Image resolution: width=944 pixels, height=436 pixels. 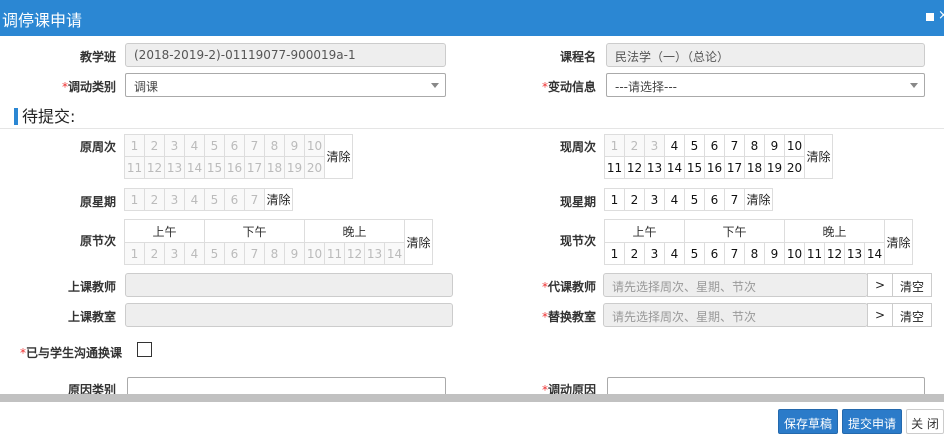 What do you see at coordinates (174, 145) in the screenshot?
I see `week-cell: 3` at bounding box center [174, 145].